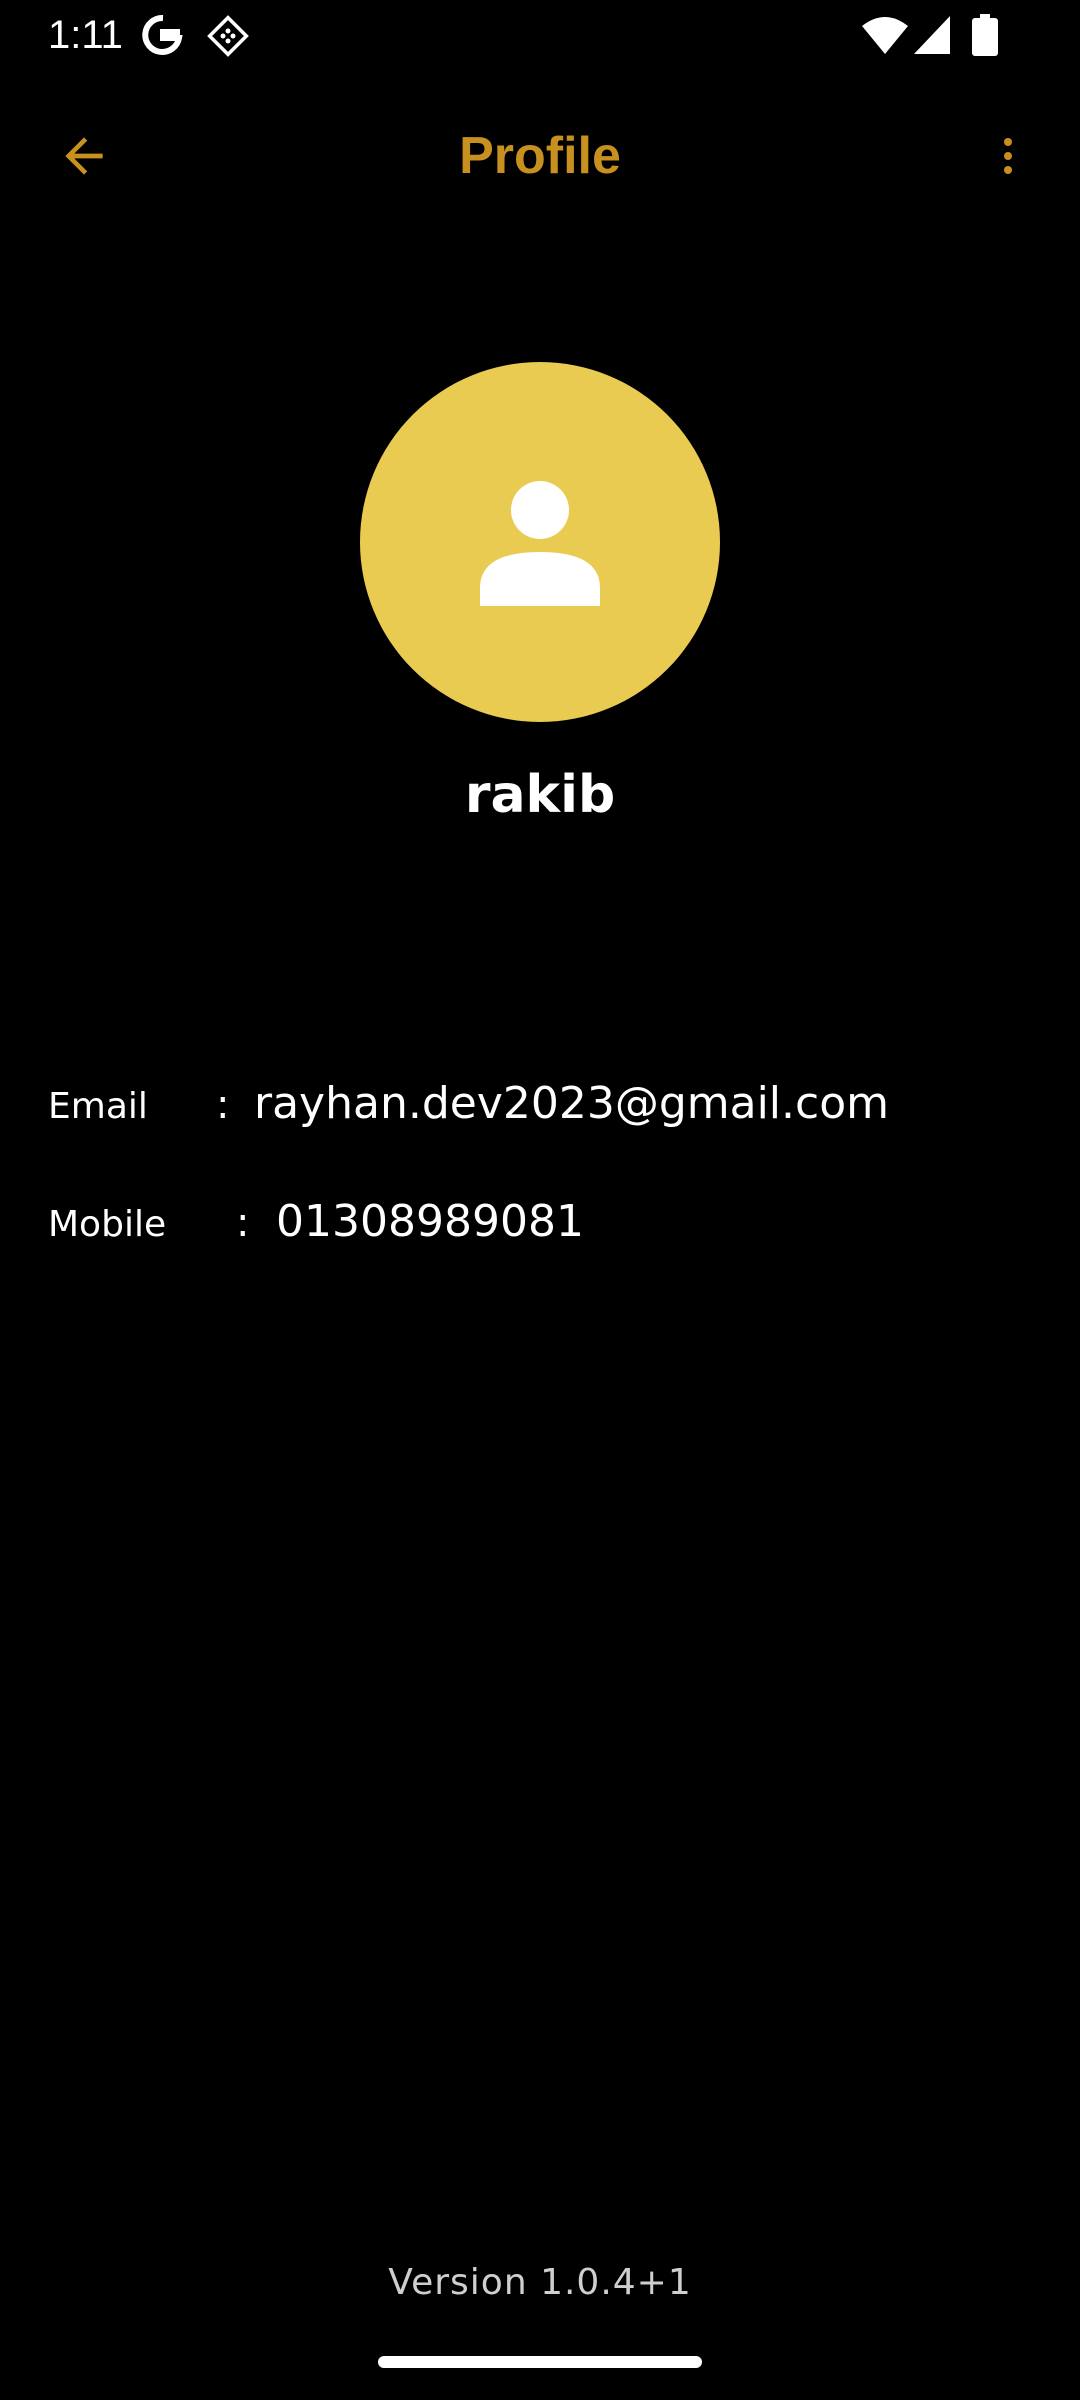 The width and height of the screenshot is (1080, 2400). Describe the element at coordinates (98, 1106) in the screenshot. I see `email-label: Email` at that location.